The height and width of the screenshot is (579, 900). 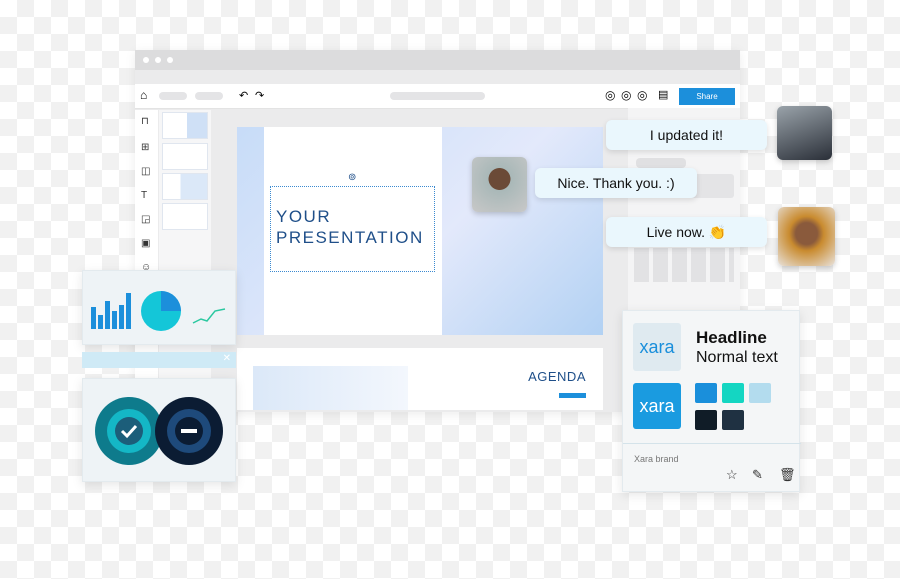 What do you see at coordinates (707, 96) in the screenshot?
I see `share-button: Share` at bounding box center [707, 96].